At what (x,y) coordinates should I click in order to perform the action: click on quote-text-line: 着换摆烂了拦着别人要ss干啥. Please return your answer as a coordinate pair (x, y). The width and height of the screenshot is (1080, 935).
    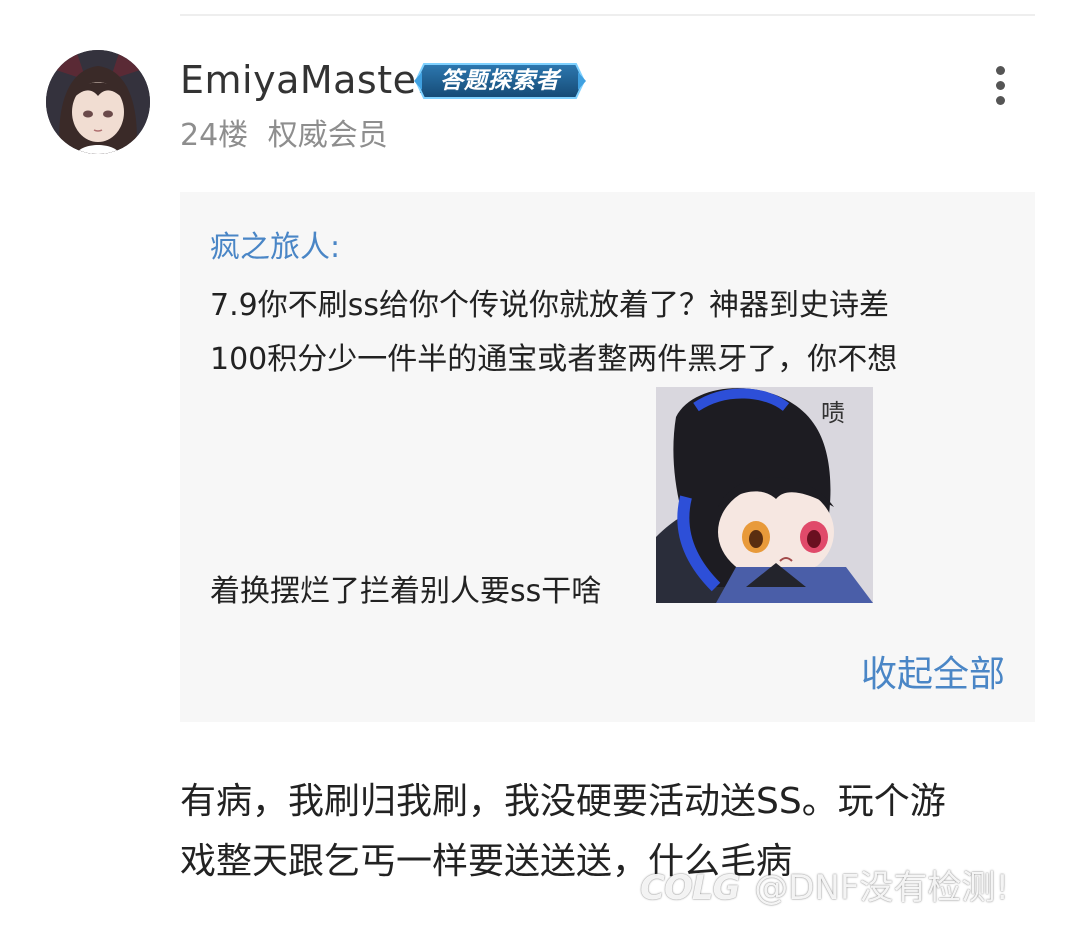
    Looking at the image, I should click on (406, 591).